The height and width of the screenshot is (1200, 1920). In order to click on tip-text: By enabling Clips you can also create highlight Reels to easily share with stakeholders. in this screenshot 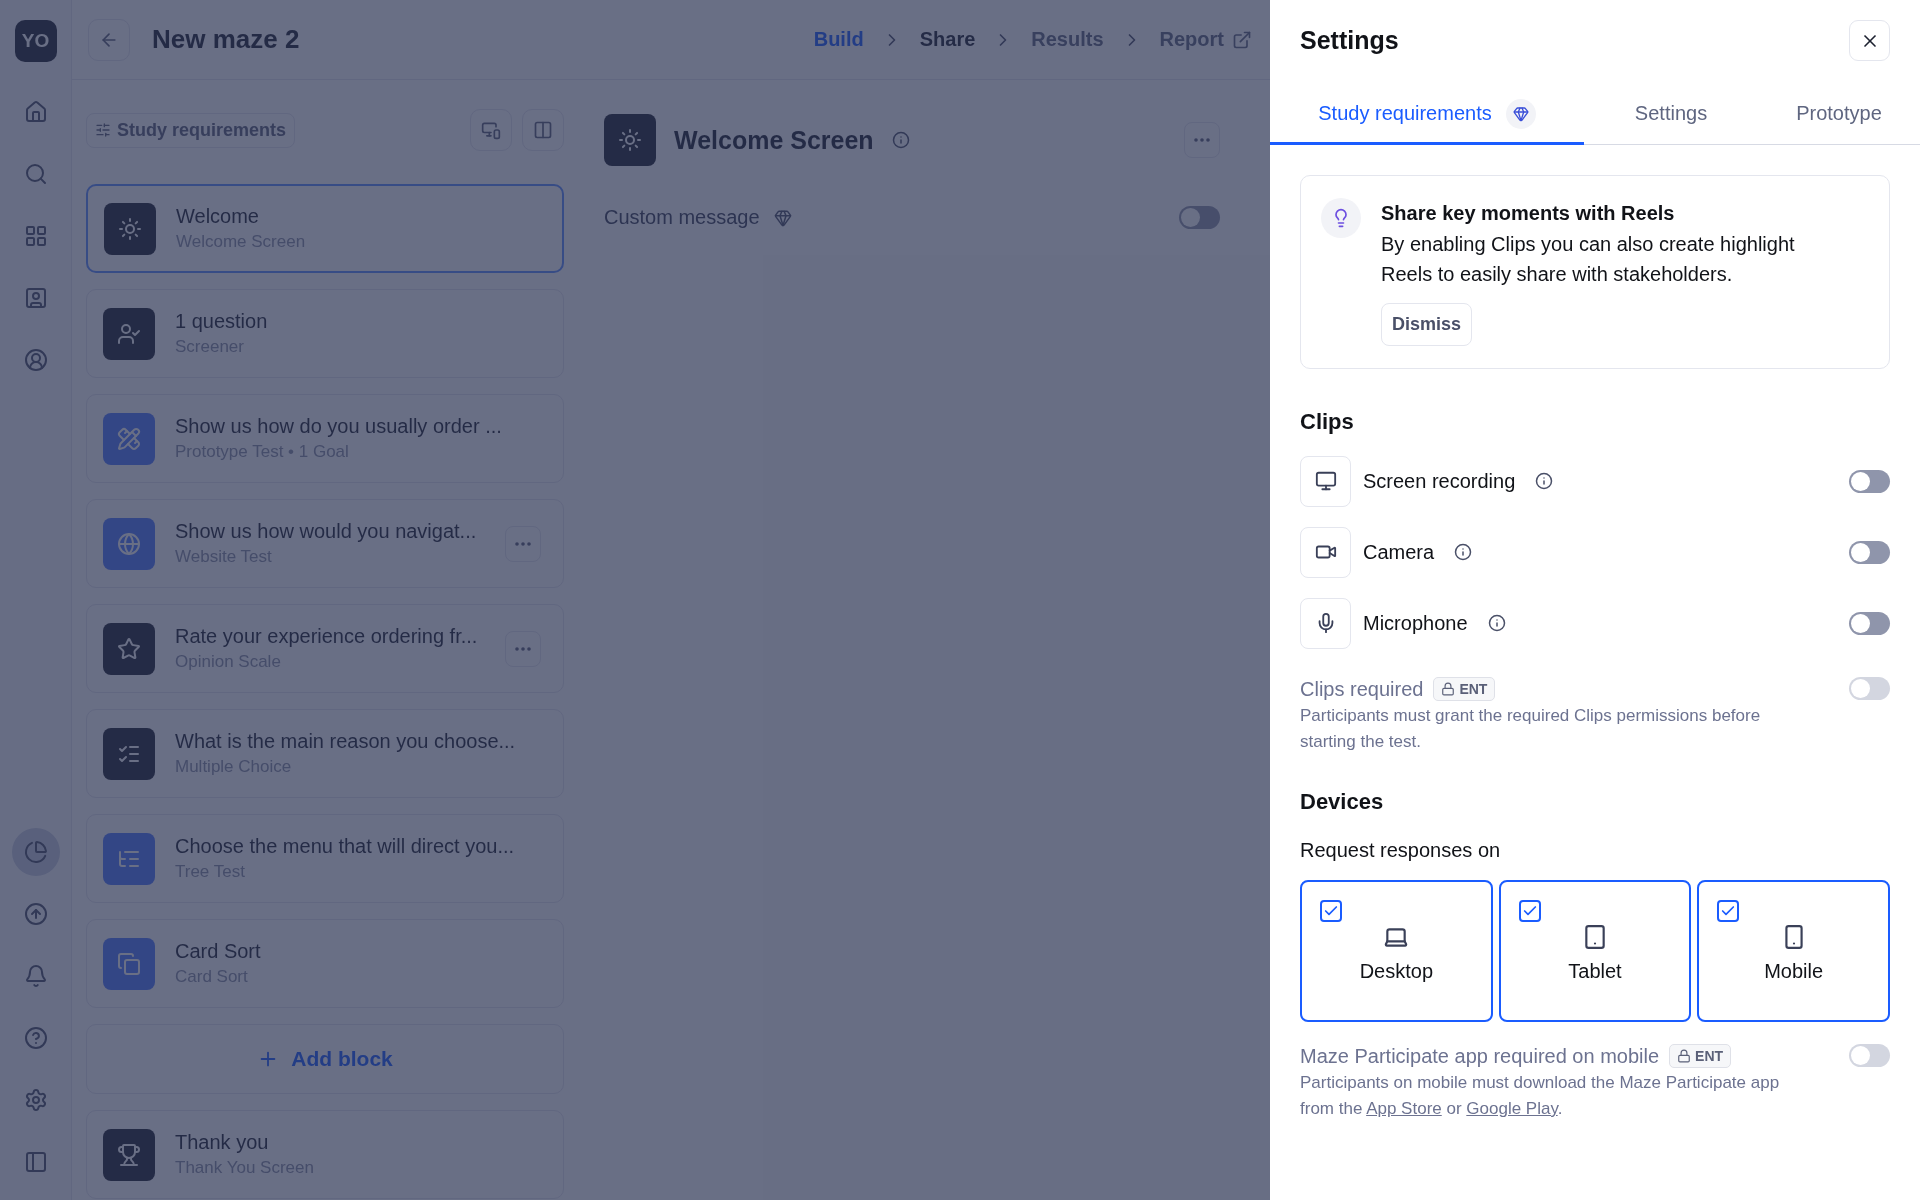, I will do `click(1588, 259)`.